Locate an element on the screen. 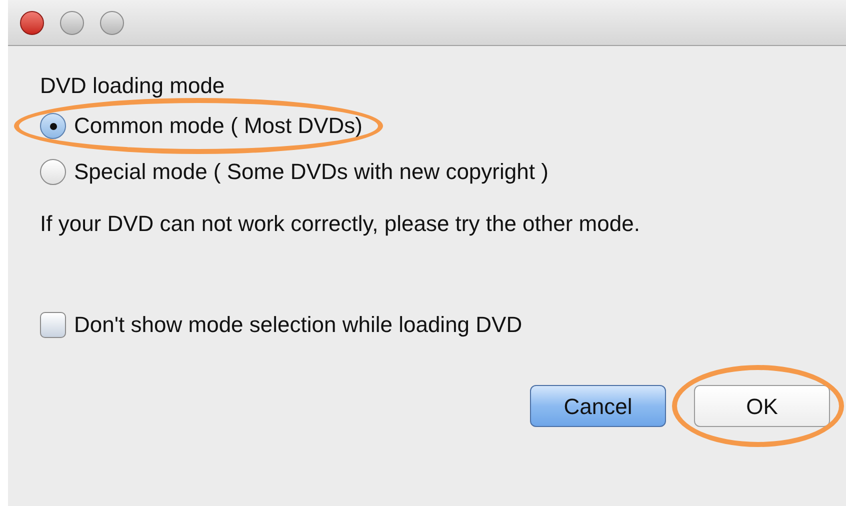 Image resolution: width=846 pixels, height=506 pixels. zoom-icon is located at coordinates (112, 22).